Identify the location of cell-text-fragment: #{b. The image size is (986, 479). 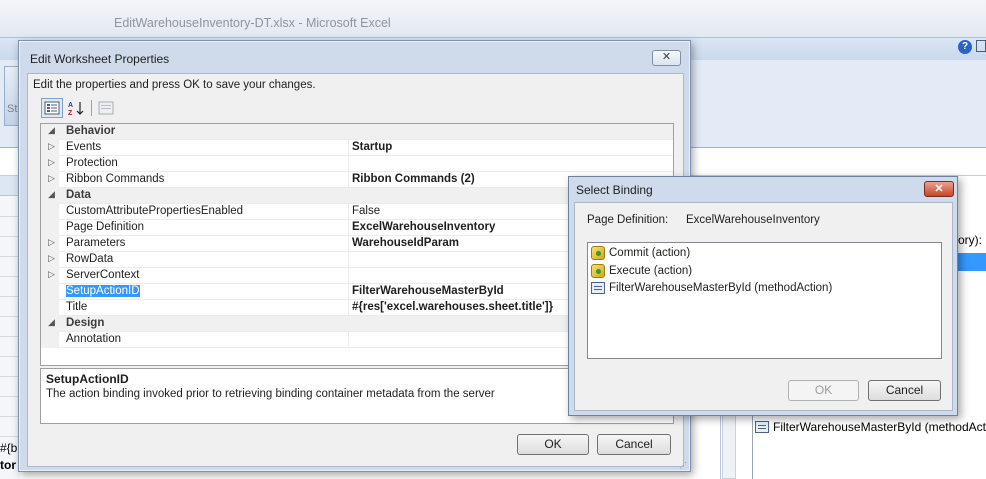
(9, 448).